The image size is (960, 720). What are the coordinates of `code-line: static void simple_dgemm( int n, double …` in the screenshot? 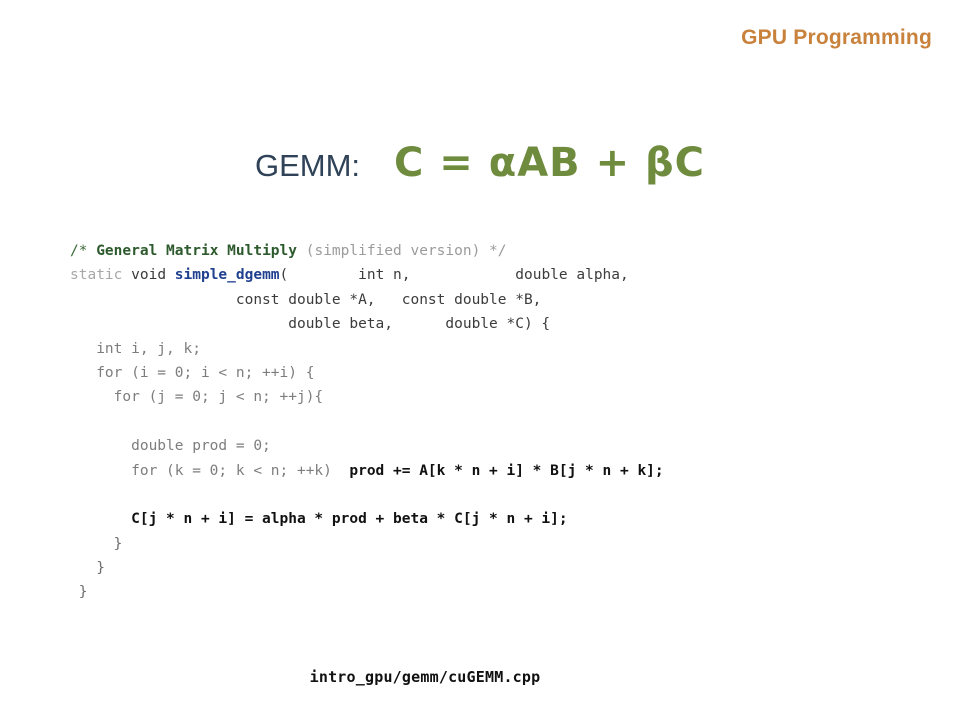 It's located at (367, 275).